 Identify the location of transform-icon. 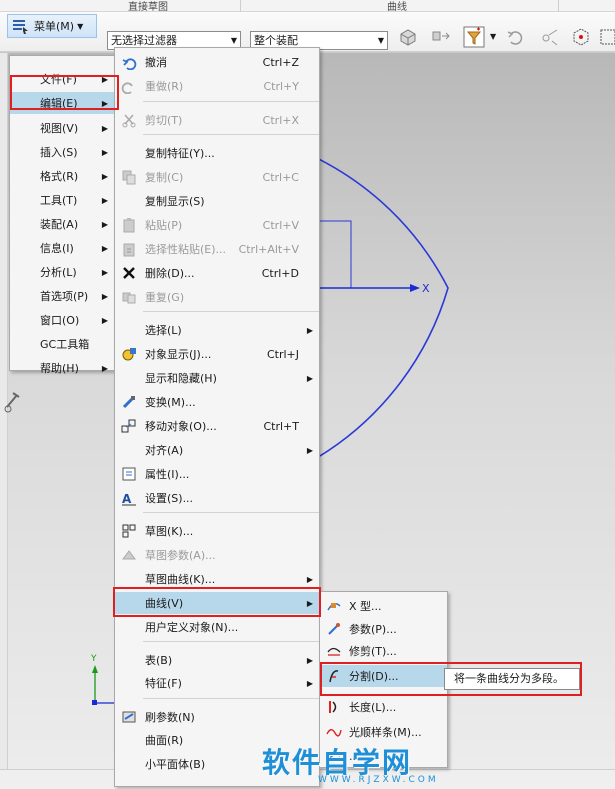
(128, 402).